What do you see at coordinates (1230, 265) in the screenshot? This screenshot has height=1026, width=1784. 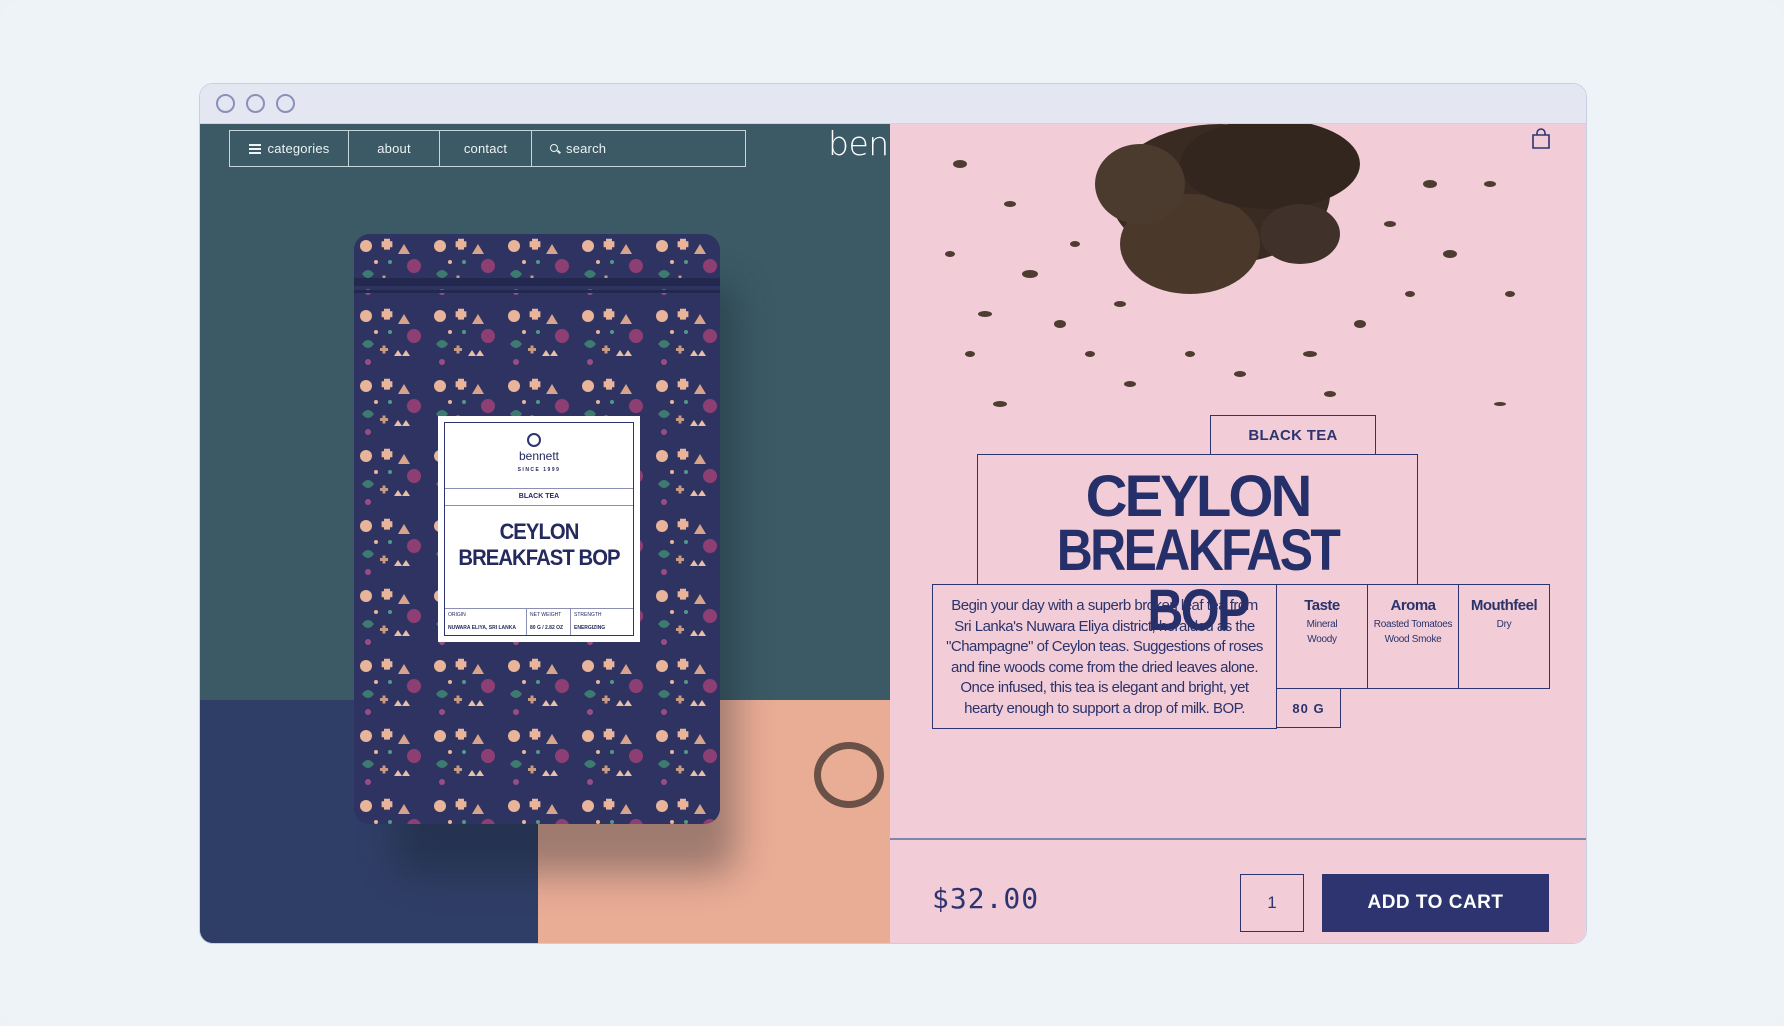 I see `tea-leaves-image` at bounding box center [1230, 265].